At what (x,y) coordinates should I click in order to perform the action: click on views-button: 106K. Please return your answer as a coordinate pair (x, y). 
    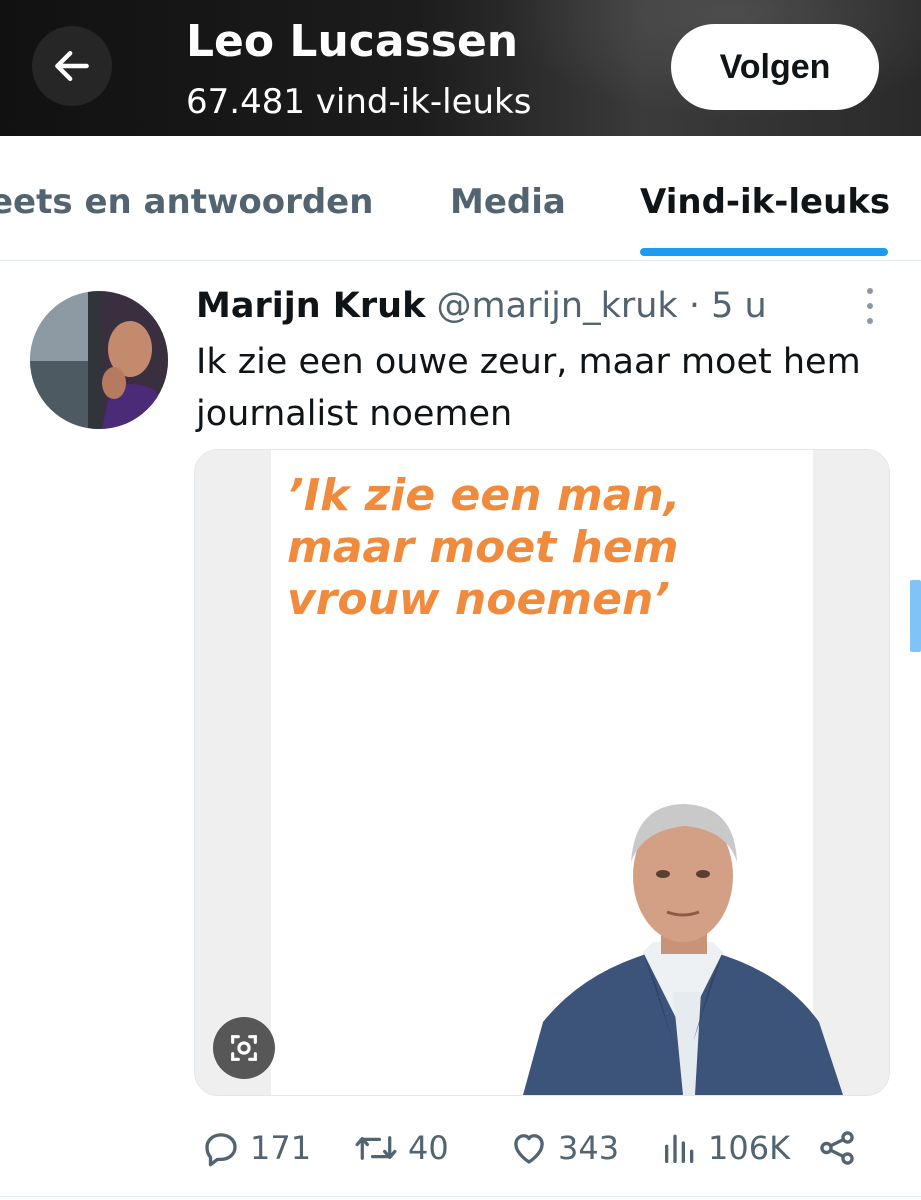
    Looking at the image, I should click on (725, 1148).